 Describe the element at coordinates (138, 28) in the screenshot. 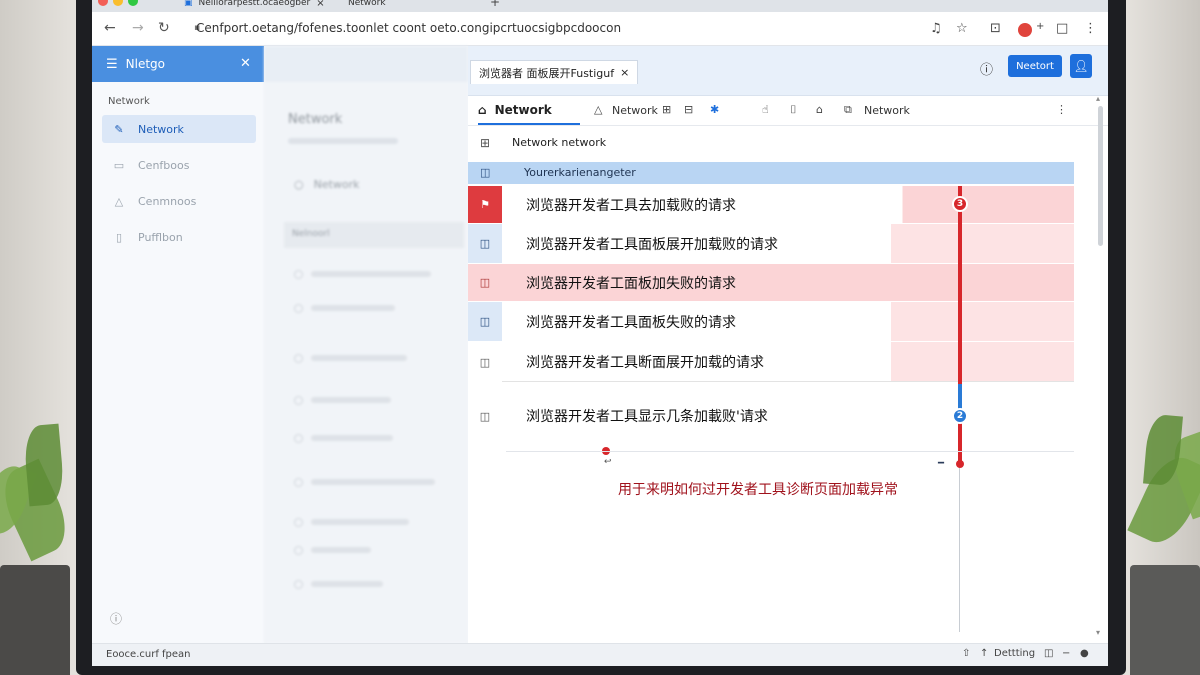

I see `forward-arrow-icon: →` at that location.